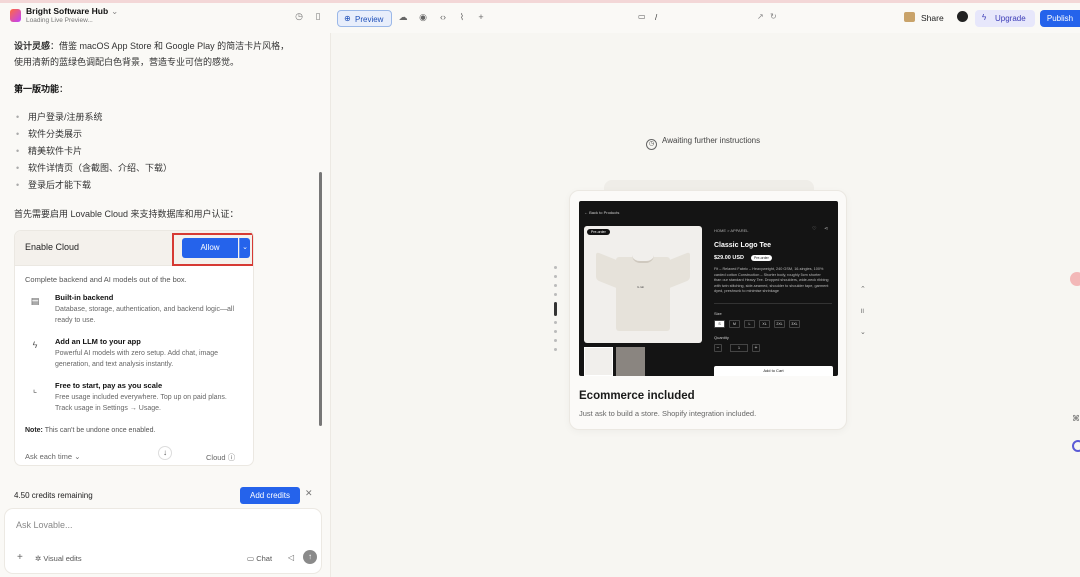  What do you see at coordinates (462, 17) in the screenshot?
I see `analytics-icon: ⌇` at bounding box center [462, 17].